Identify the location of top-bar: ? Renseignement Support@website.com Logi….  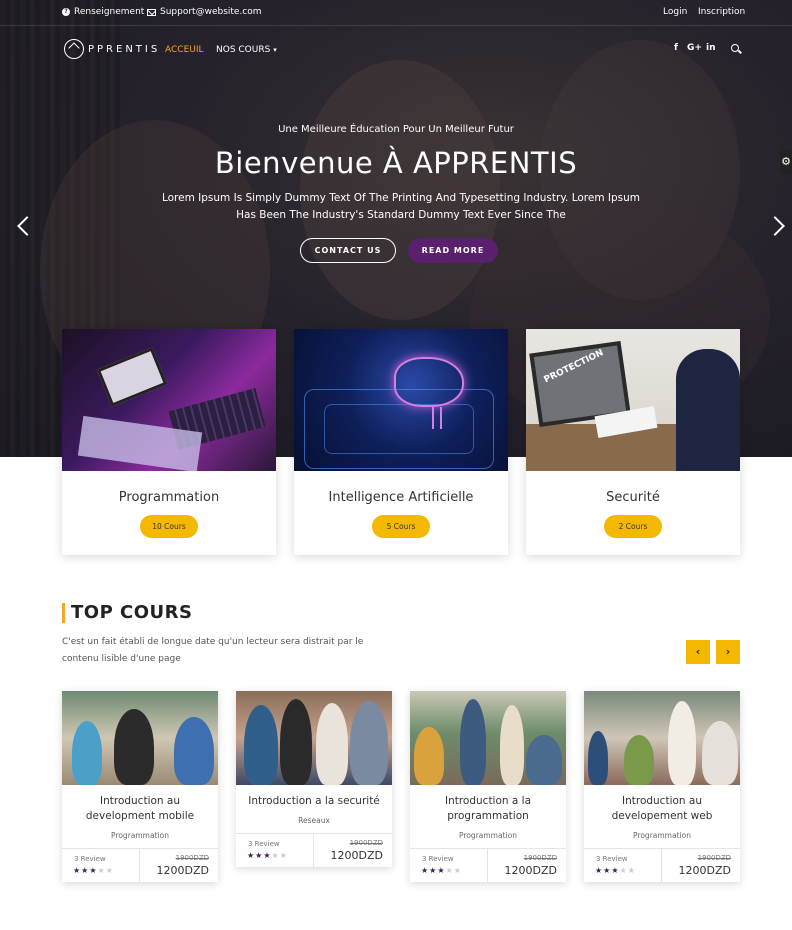
(396, 13).